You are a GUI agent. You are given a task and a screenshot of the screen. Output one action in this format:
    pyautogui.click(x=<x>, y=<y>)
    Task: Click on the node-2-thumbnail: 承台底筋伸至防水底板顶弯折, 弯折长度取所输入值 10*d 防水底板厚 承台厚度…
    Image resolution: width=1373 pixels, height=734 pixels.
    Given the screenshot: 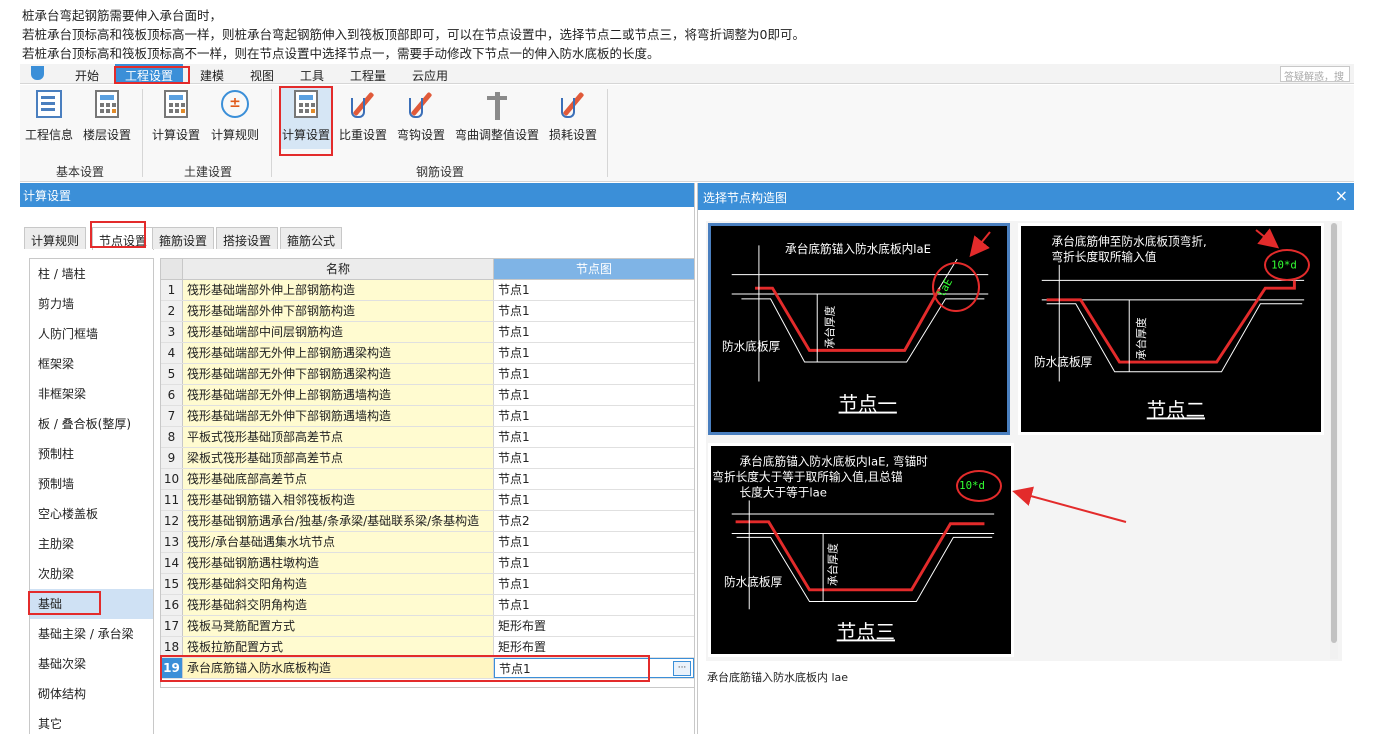 What is the action you would take?
    pyautogui.click(x=1171, y=329)
    